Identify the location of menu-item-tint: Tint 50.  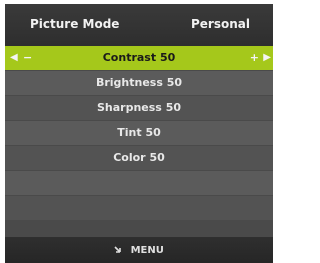
(139, 133).